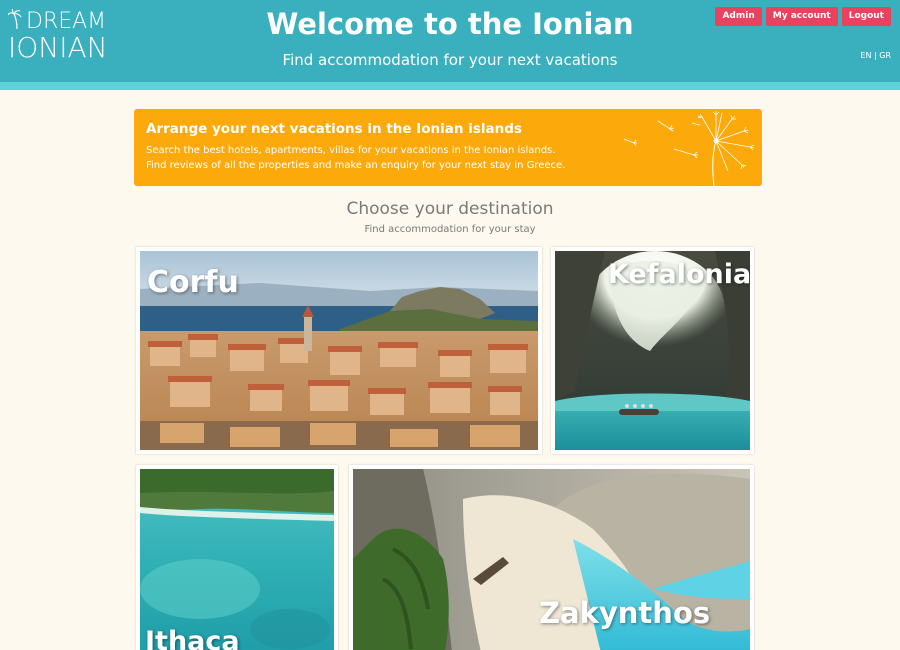 The image size is (900, 650). I want to click on card-label-corfu: Corfu, so click(193, 282).